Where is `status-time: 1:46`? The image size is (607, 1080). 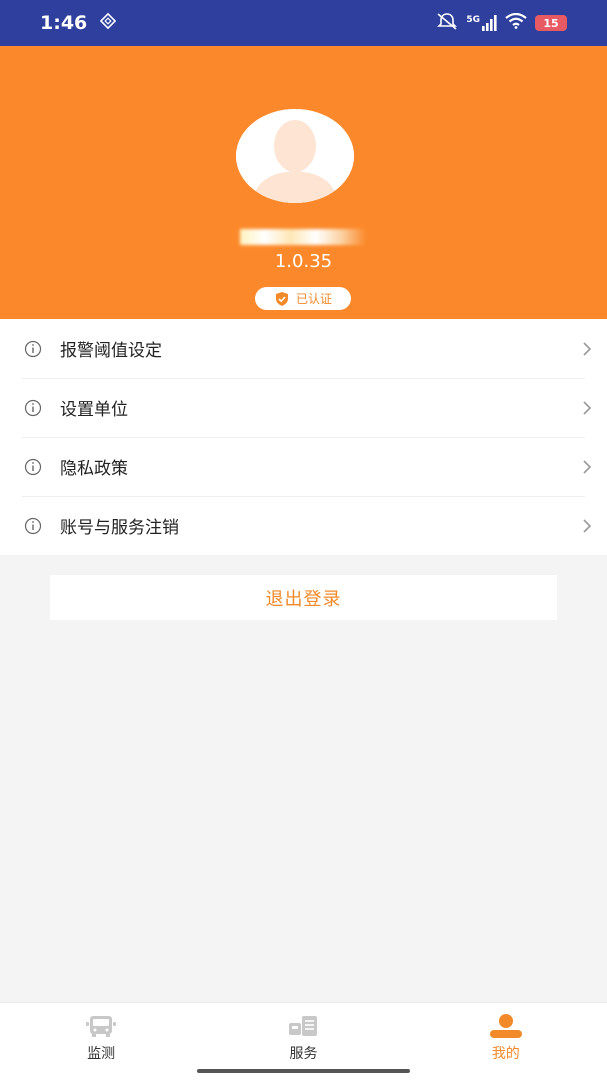
status-time: 1:46 is located at coordinates (64, 23).